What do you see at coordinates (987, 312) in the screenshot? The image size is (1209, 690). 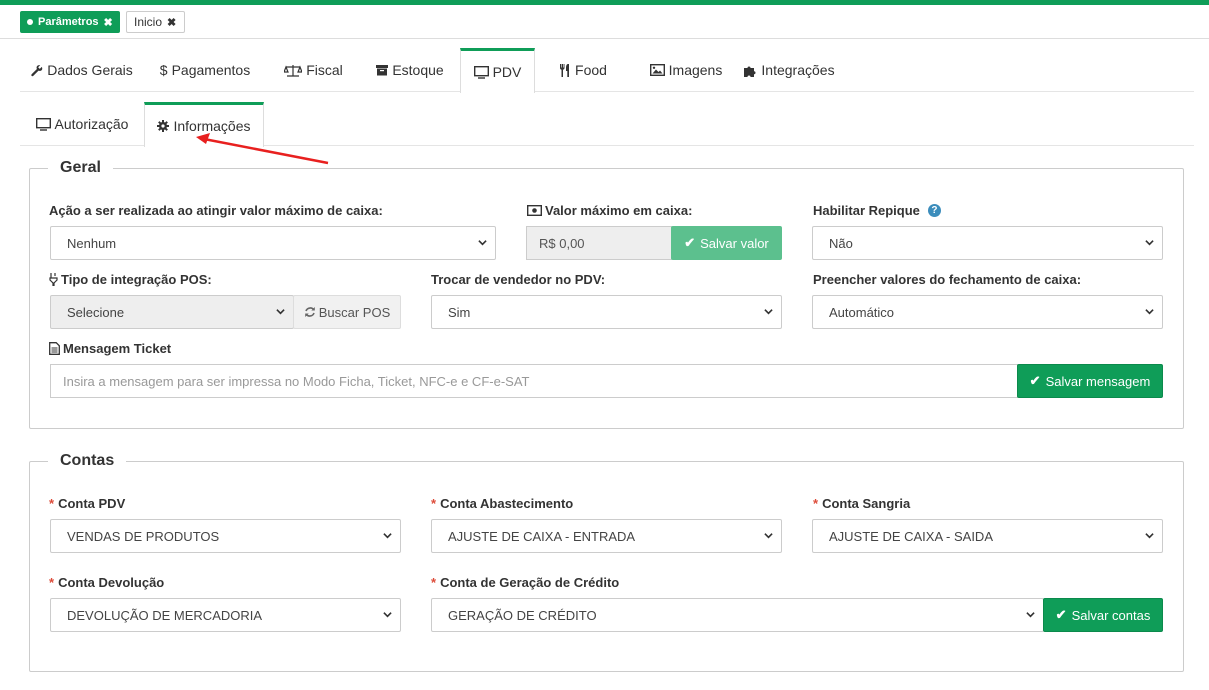 I see `preencher-select: Automático` at bounding box center [987, 312].